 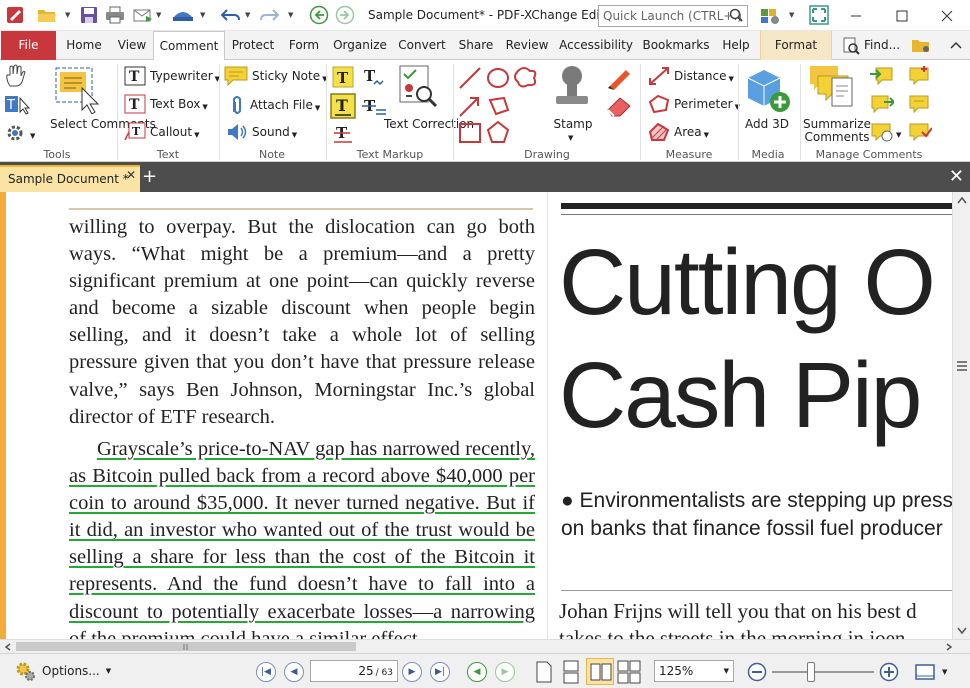 I want to click on arrow-icon, so click(x=469, y=107).